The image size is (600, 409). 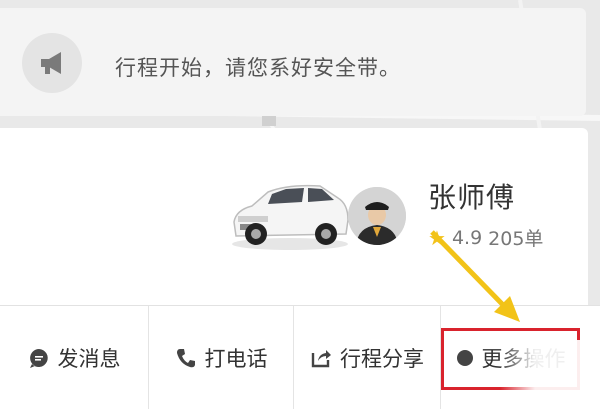 What do you see at coordinates (236, 358) in the screenshot?
I see `call-label: 打电话` at bounding box center [236, 358].